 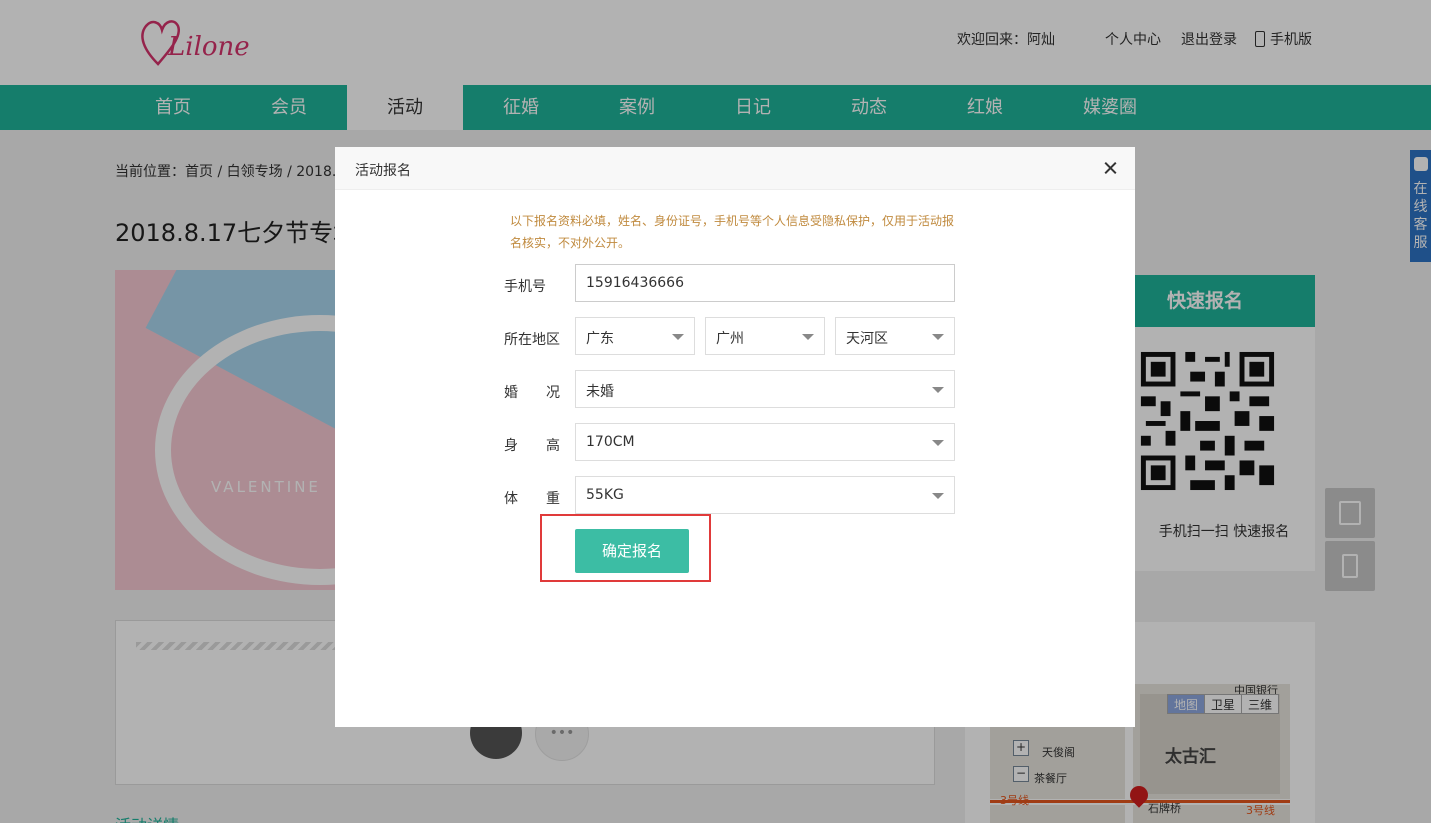 I want to click on height-label: 身 高, so click(x=532, y=445).